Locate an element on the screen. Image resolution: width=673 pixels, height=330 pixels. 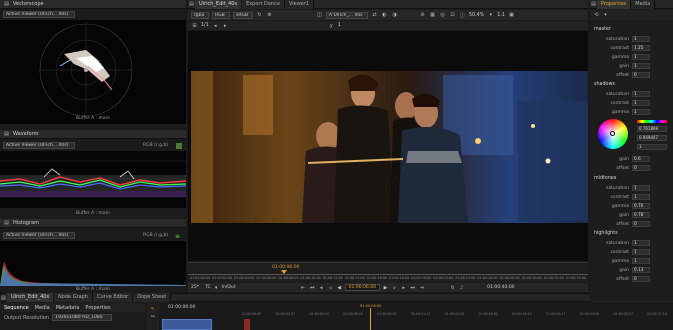
waveform-viewer-select: Active Viewer (Ulrich... 40s) is located at coordinates (39, 145).